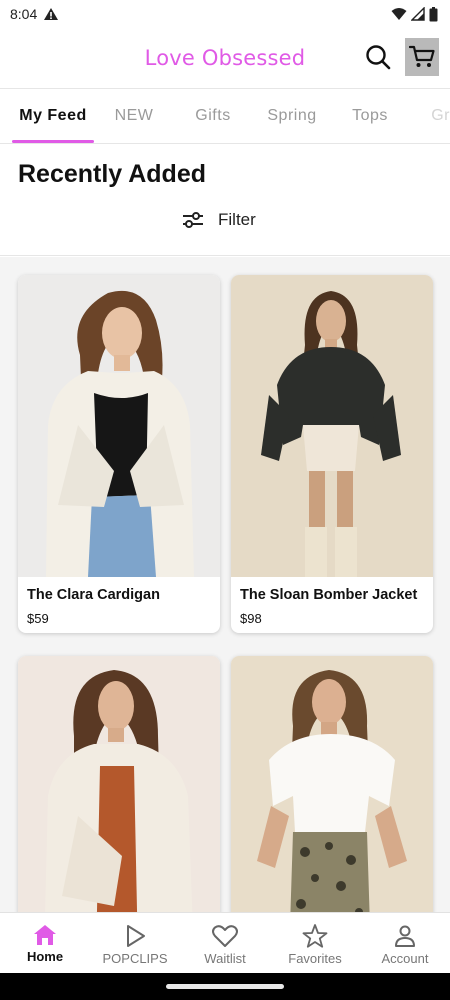 This screenshot has width=450, height=1000. Describe the element at coordinates (405, 936) in the screenshot. I see `account-icon` at that location.